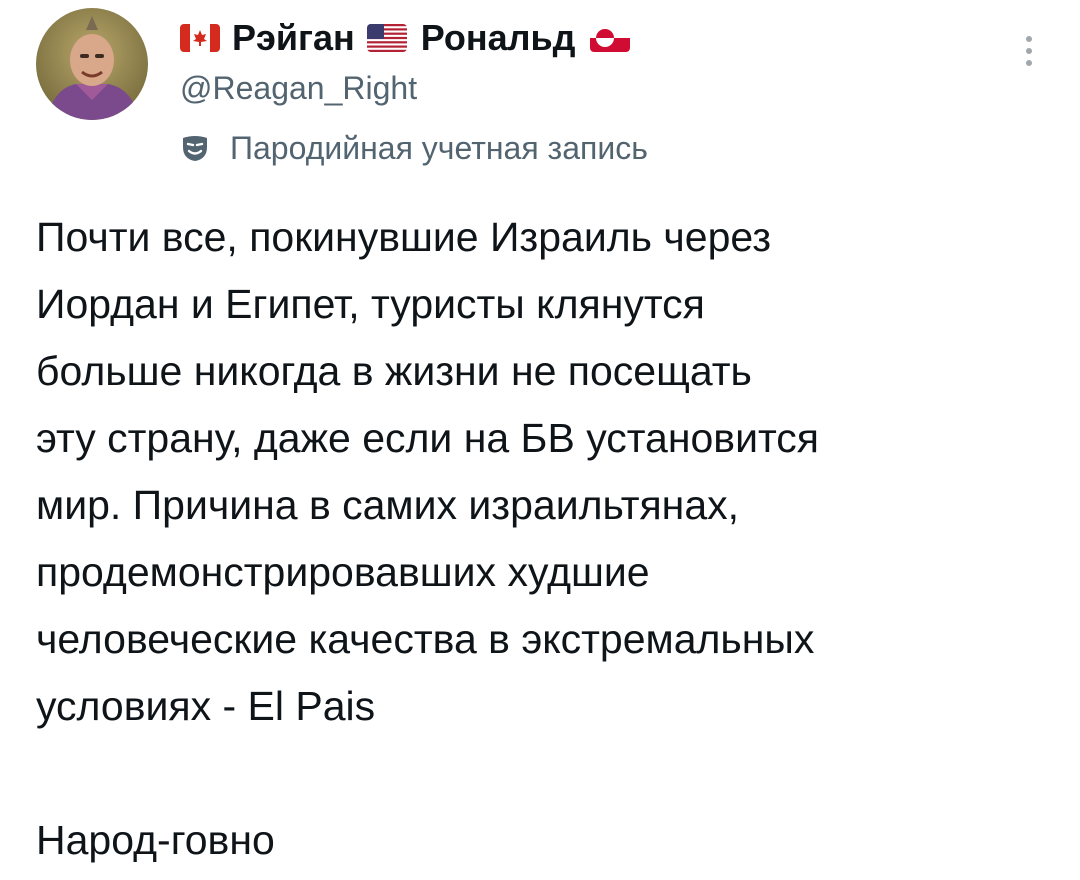 The image size is (1080, 880). What do you see at coordinates (155, 840) in the screenshot?
I see `tweet-closing-line: Народ-говно` at bounding box center [155, 840].